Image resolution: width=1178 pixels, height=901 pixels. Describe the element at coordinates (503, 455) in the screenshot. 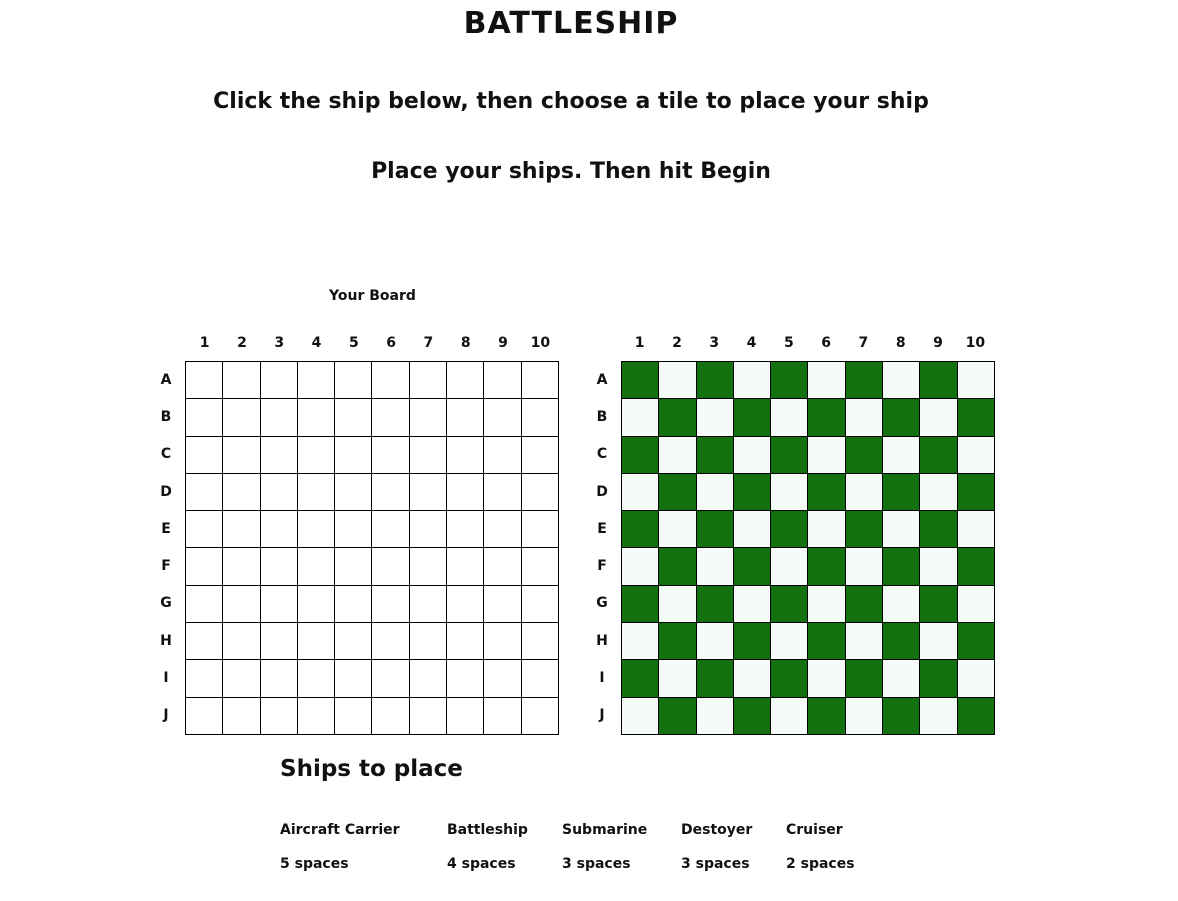

I see `board-tile-c9` at that location.